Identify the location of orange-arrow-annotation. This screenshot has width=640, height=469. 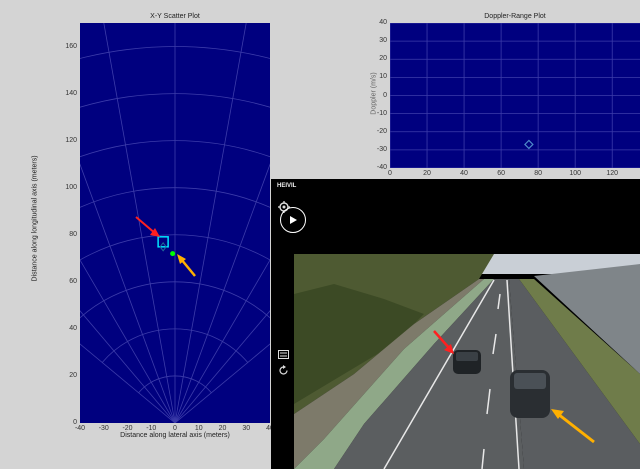
(186, 265).